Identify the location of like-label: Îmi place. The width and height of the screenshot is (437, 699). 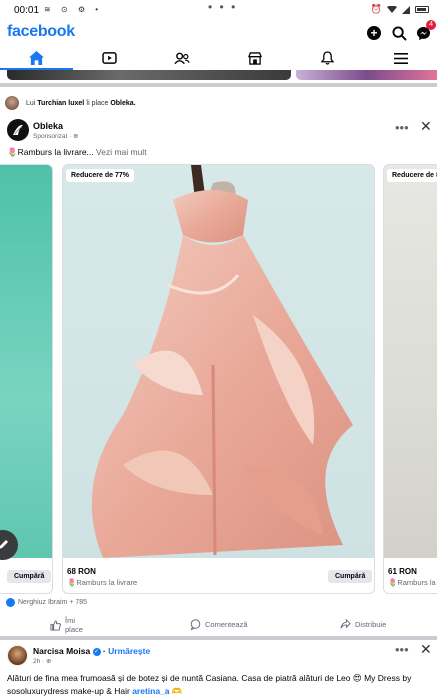
(74, 625).